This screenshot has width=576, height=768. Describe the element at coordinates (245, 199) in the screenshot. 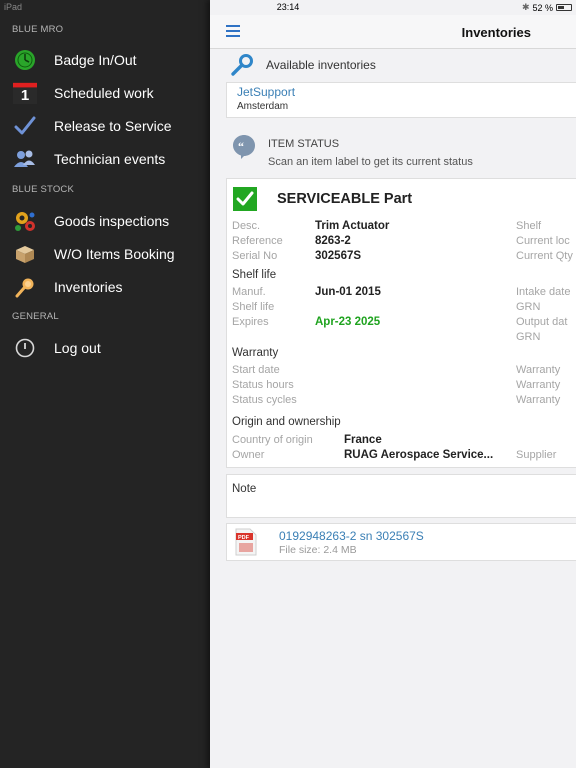

I see `serviceable-check-icon` at that location.